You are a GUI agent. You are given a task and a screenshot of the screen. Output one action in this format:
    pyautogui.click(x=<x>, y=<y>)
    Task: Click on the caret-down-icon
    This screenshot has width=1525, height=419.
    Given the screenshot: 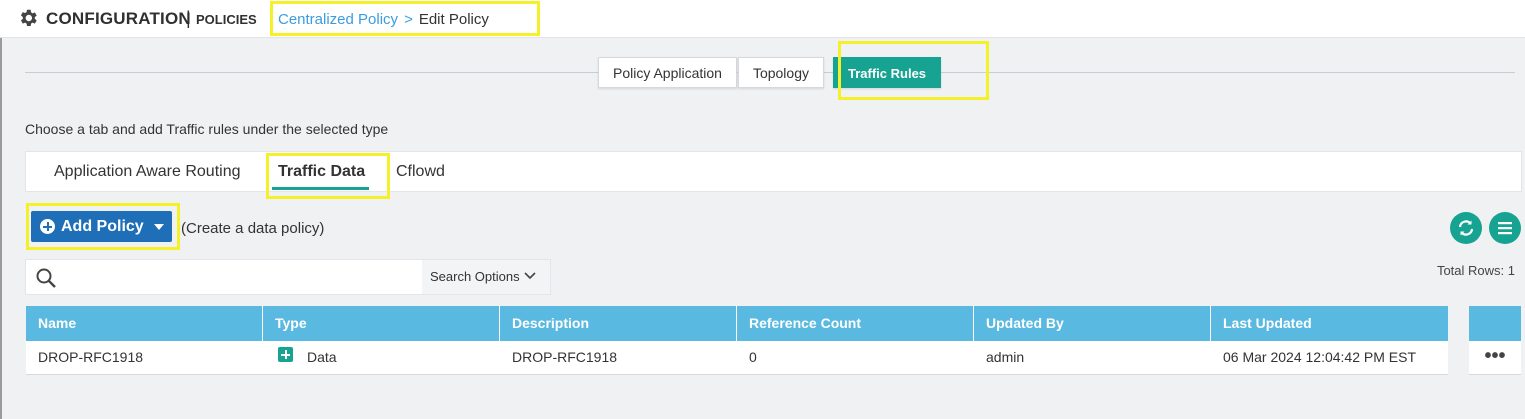 What is the action you would take?
    pyautogui.click(x=158, y=226)
    